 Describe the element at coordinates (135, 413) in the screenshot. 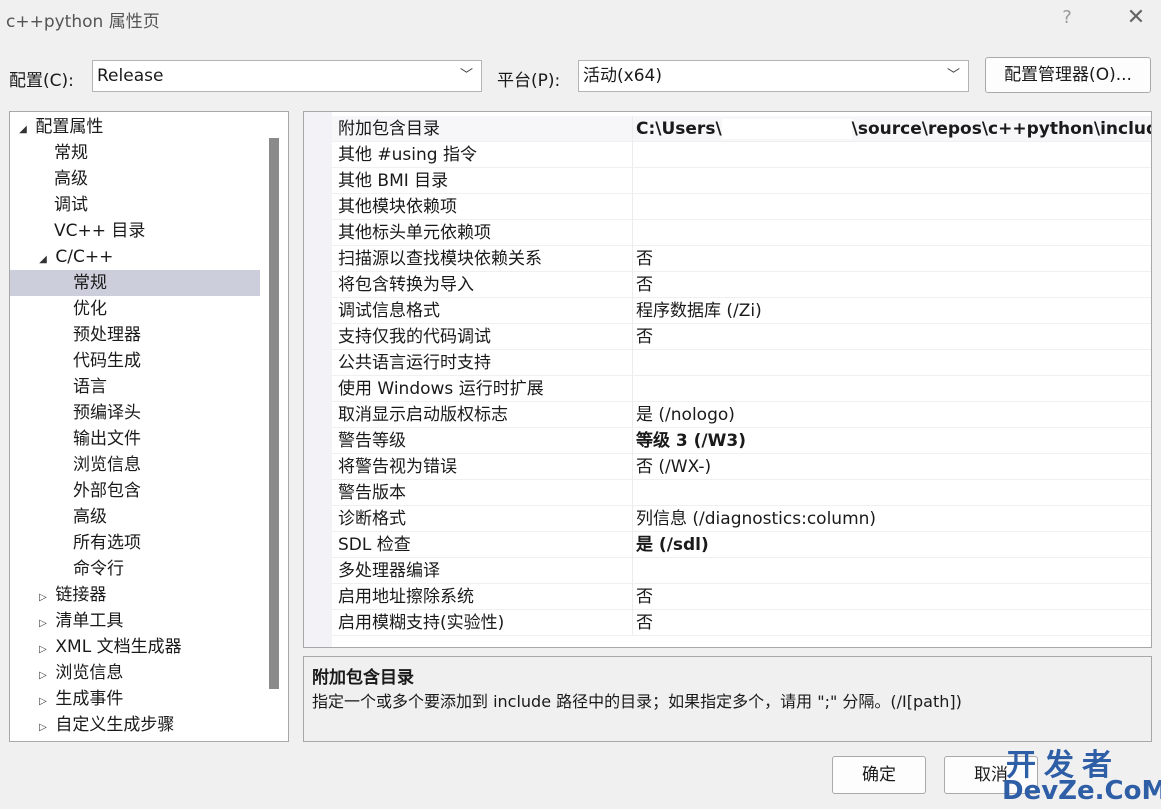

I see `tree-item-precompiled-headers: 预编译头` at that location.